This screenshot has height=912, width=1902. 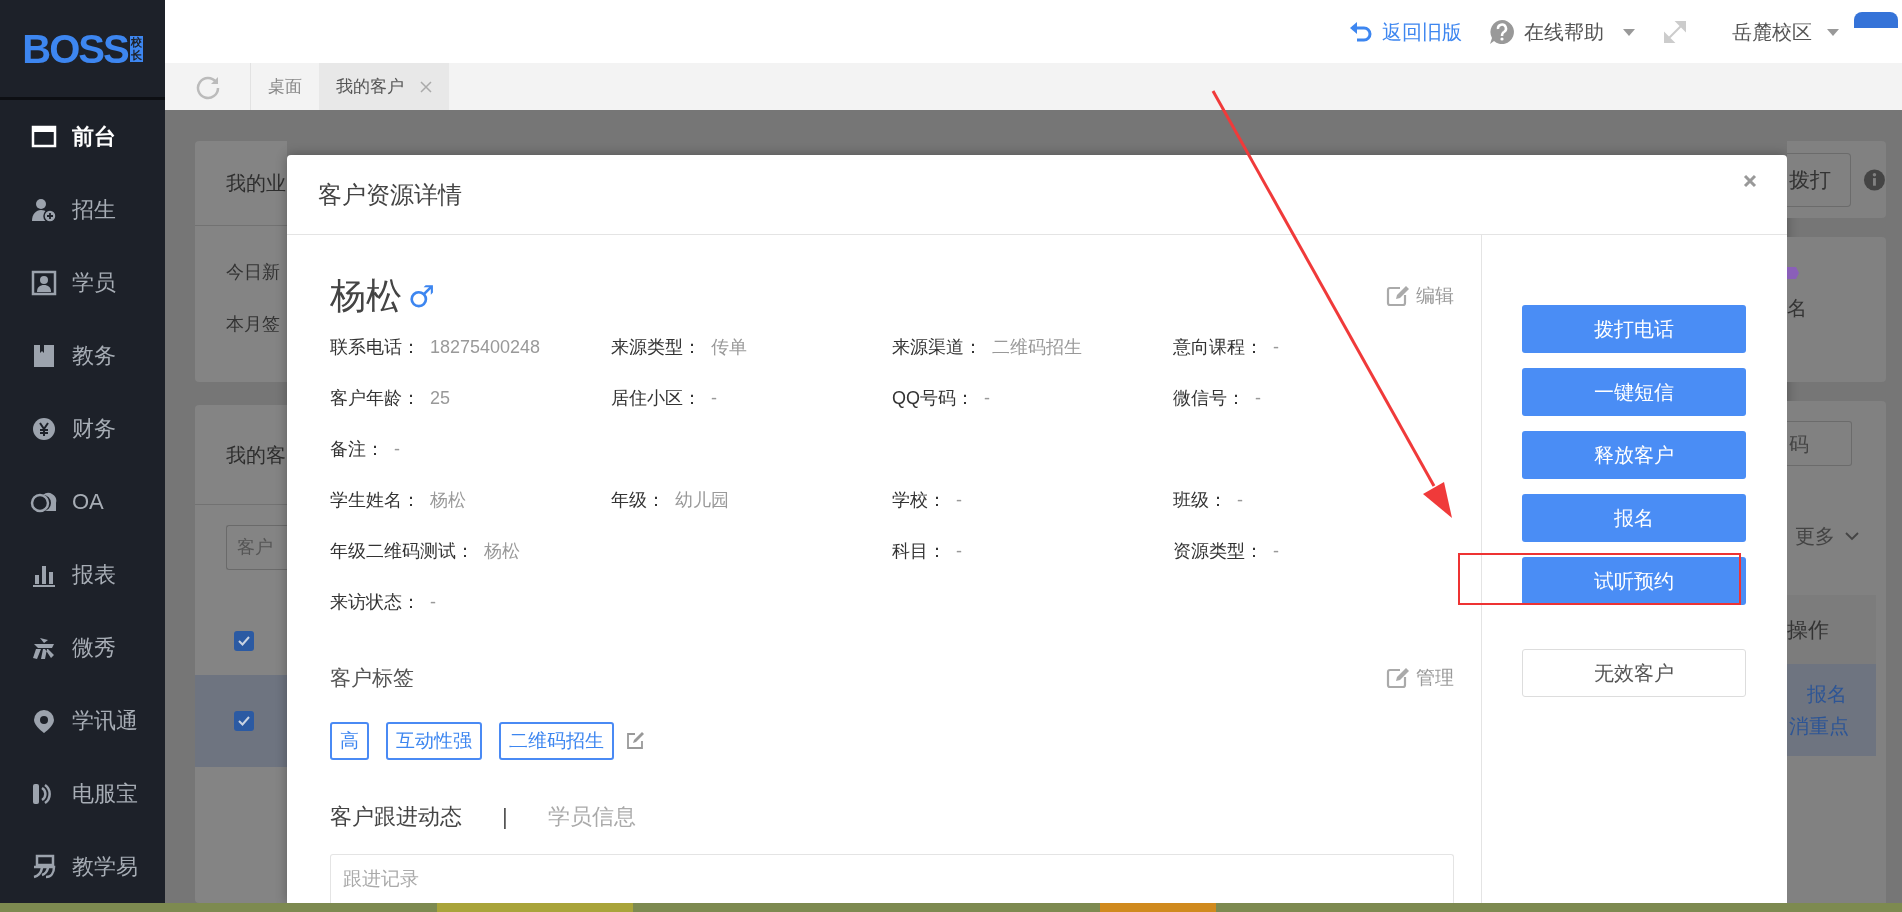 I want to click on stat-label: 名, so click(x=1797, y=308).